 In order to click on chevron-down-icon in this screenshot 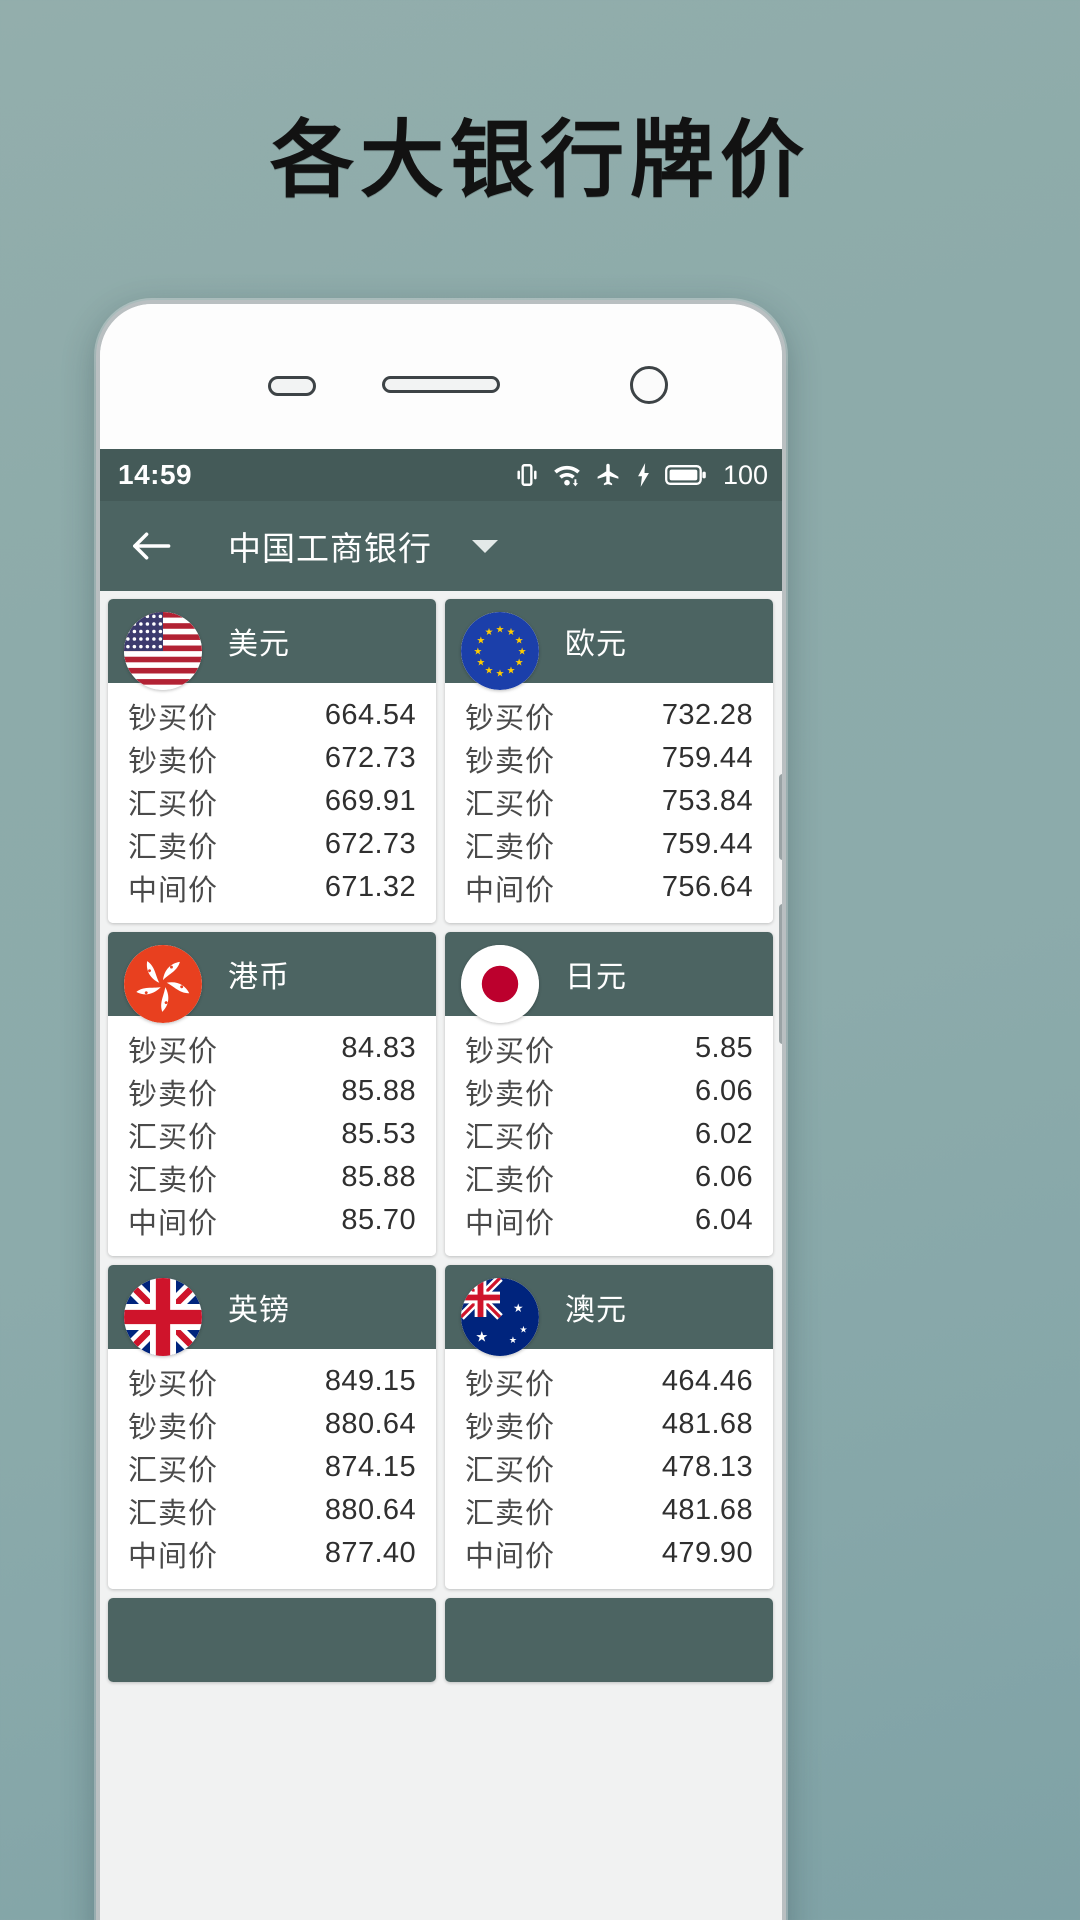, I will do `click(485, 546)`.